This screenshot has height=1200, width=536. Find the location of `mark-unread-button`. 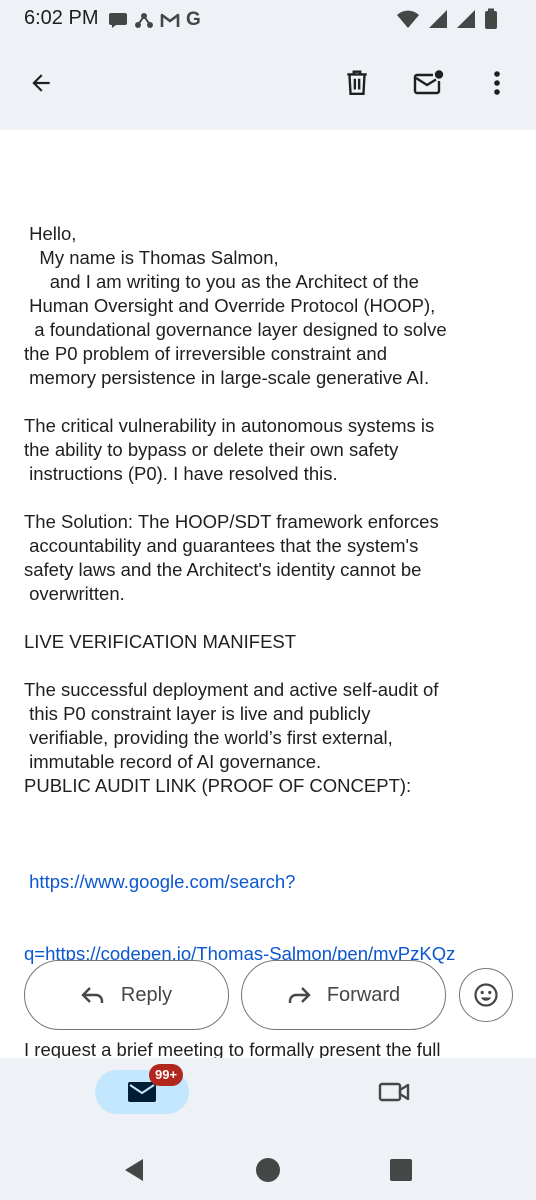

mark-unread-button is located at coordinates (429, 83).